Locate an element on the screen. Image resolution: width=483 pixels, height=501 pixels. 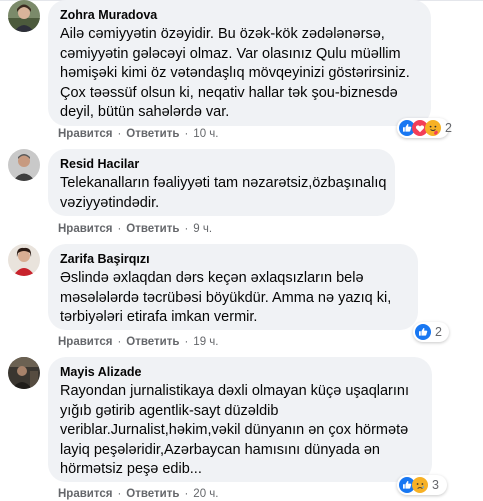
comment-actions: Нравится · Ответить · 19 ч. is located at coordinates (138, 342).